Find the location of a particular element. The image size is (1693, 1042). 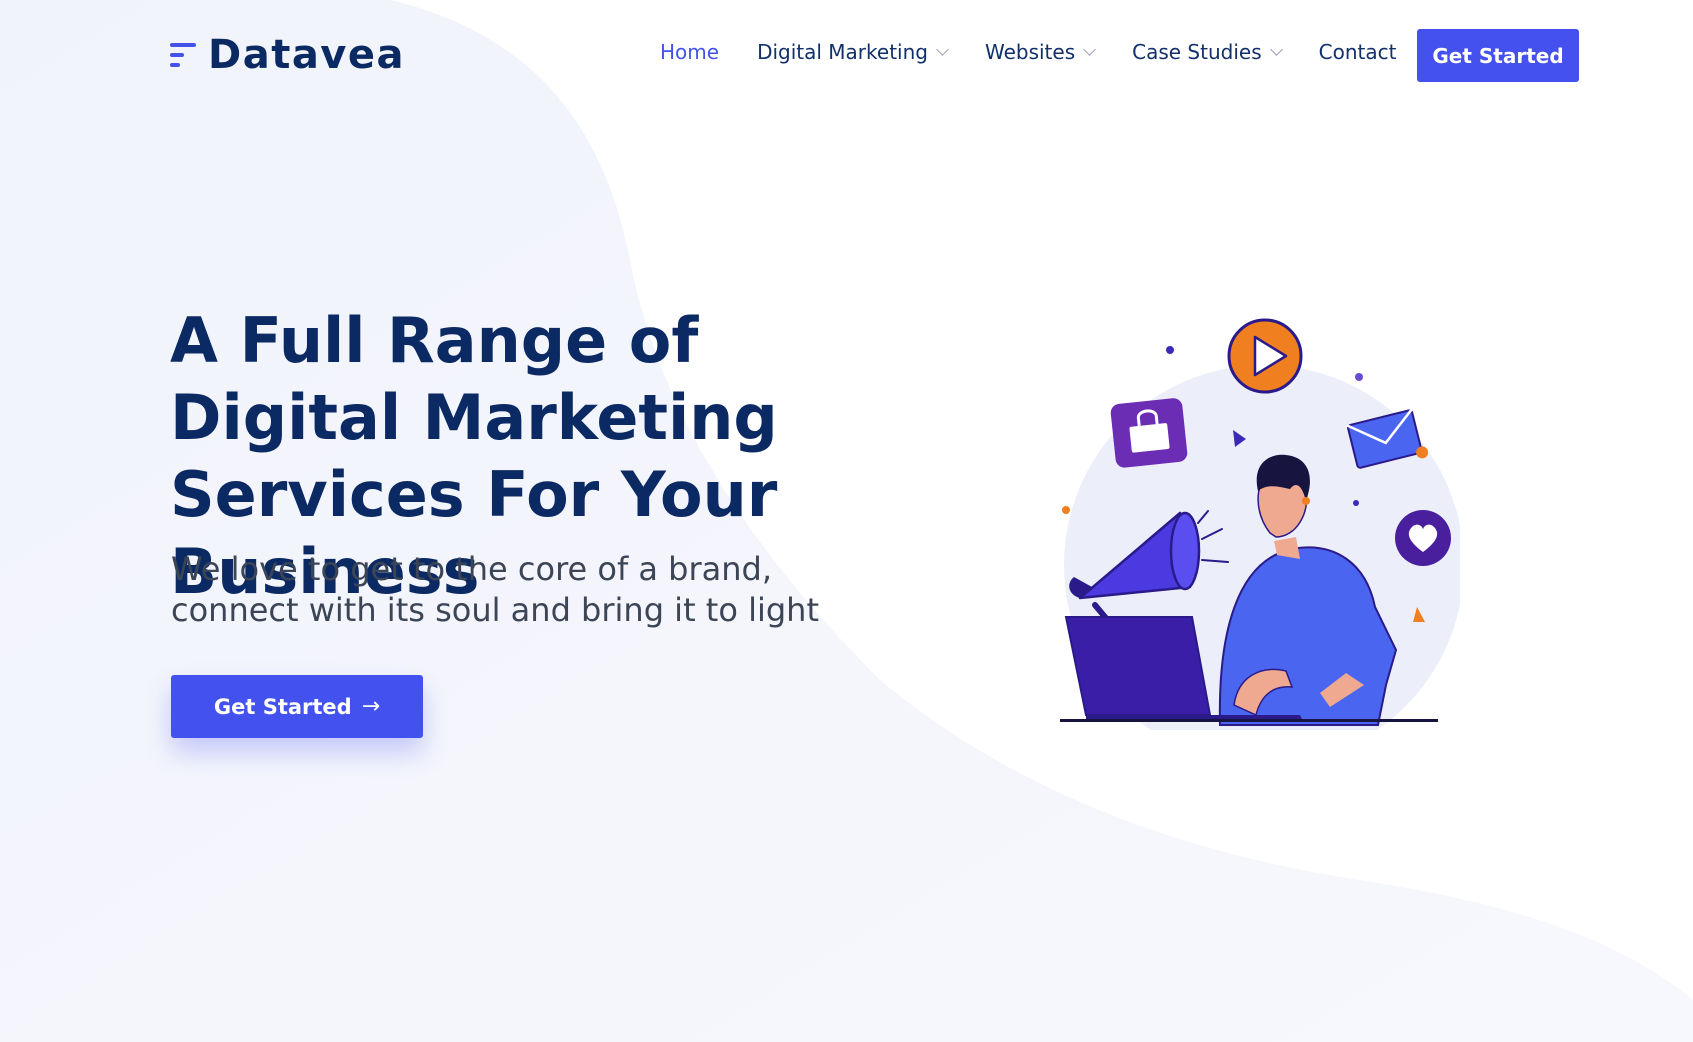

hero-get-started-button: Get Started → is located at coordinates (297, 706).